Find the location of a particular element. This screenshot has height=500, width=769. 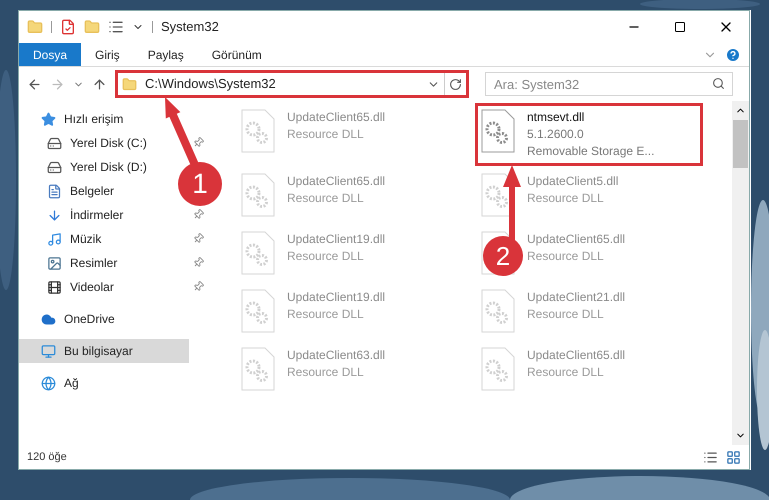

sidebar-item: Hızlı erişim is located at coordinates (86, 119).